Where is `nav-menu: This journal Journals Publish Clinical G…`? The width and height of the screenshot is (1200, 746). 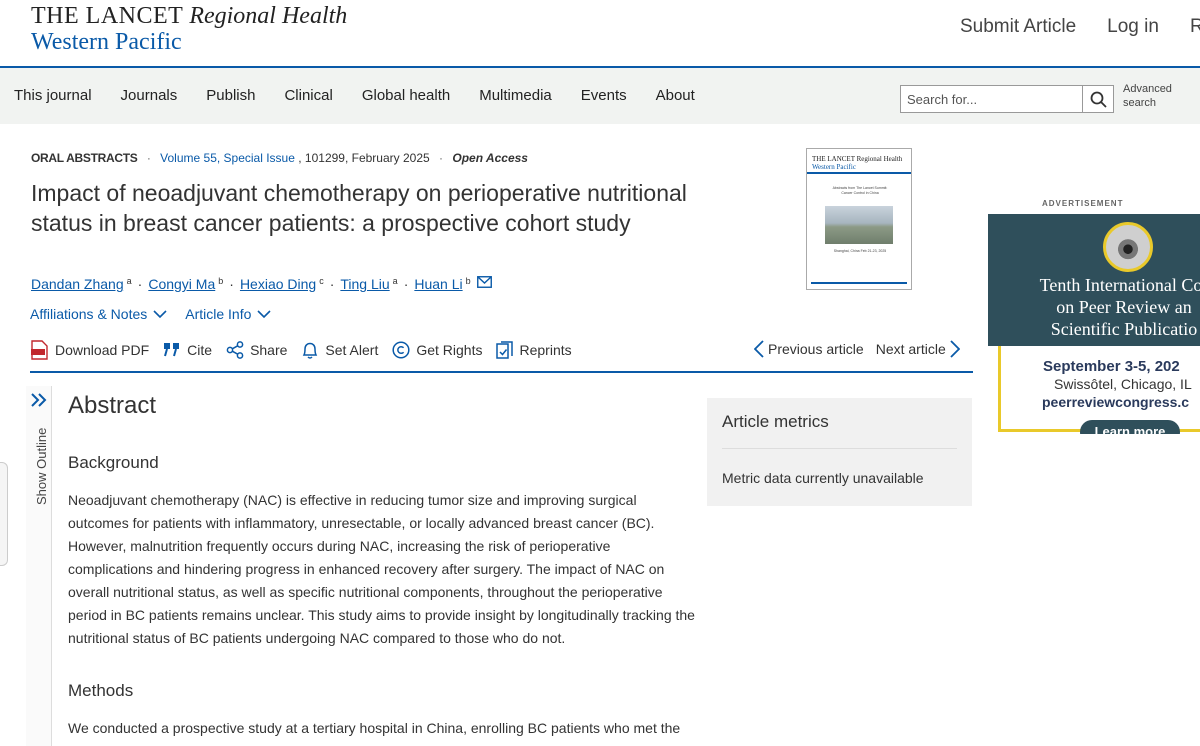
nav-menu: This journal Journals Publish Clinical G… is located at coordinates (369, 95).